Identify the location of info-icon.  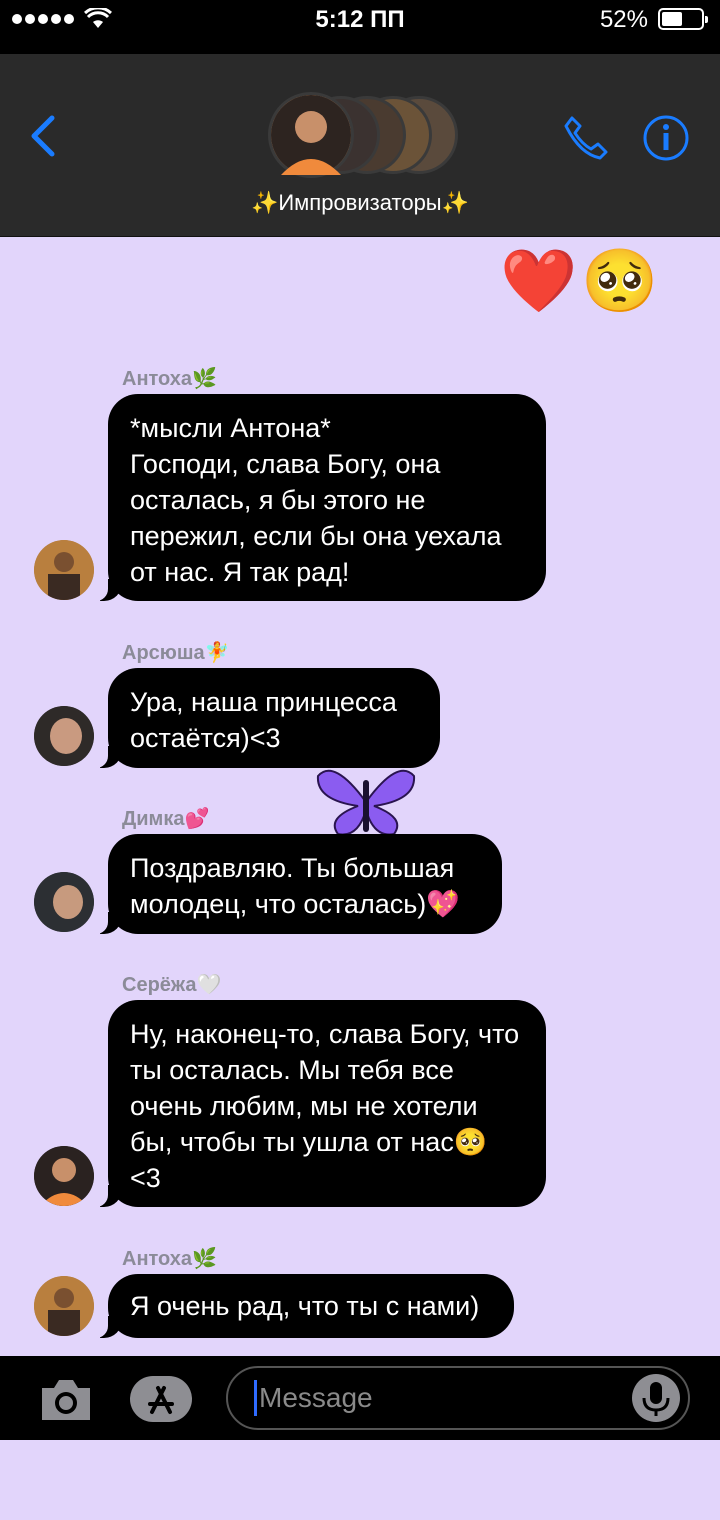
(666, 138).